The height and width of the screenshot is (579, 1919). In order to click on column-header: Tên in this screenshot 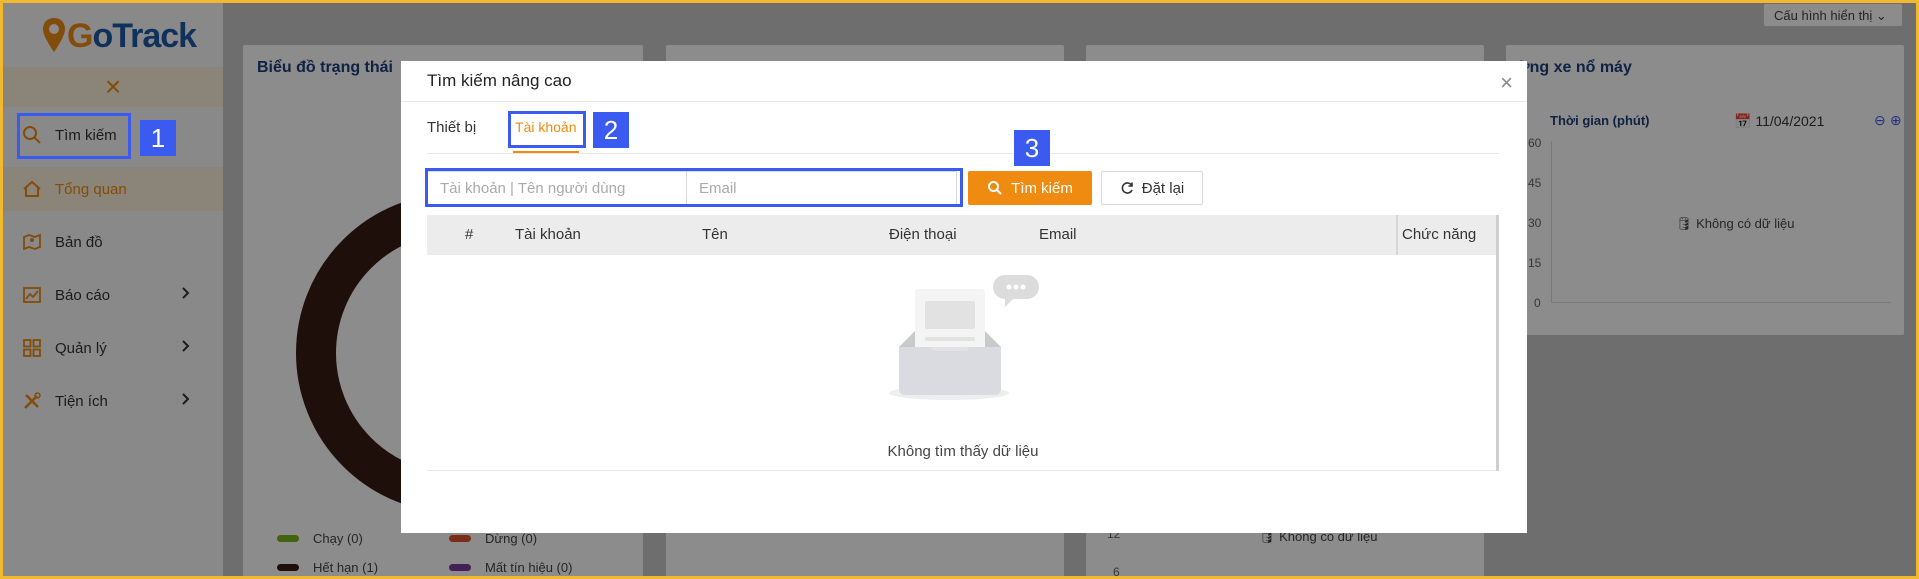, I will do `click(715, 234)`.